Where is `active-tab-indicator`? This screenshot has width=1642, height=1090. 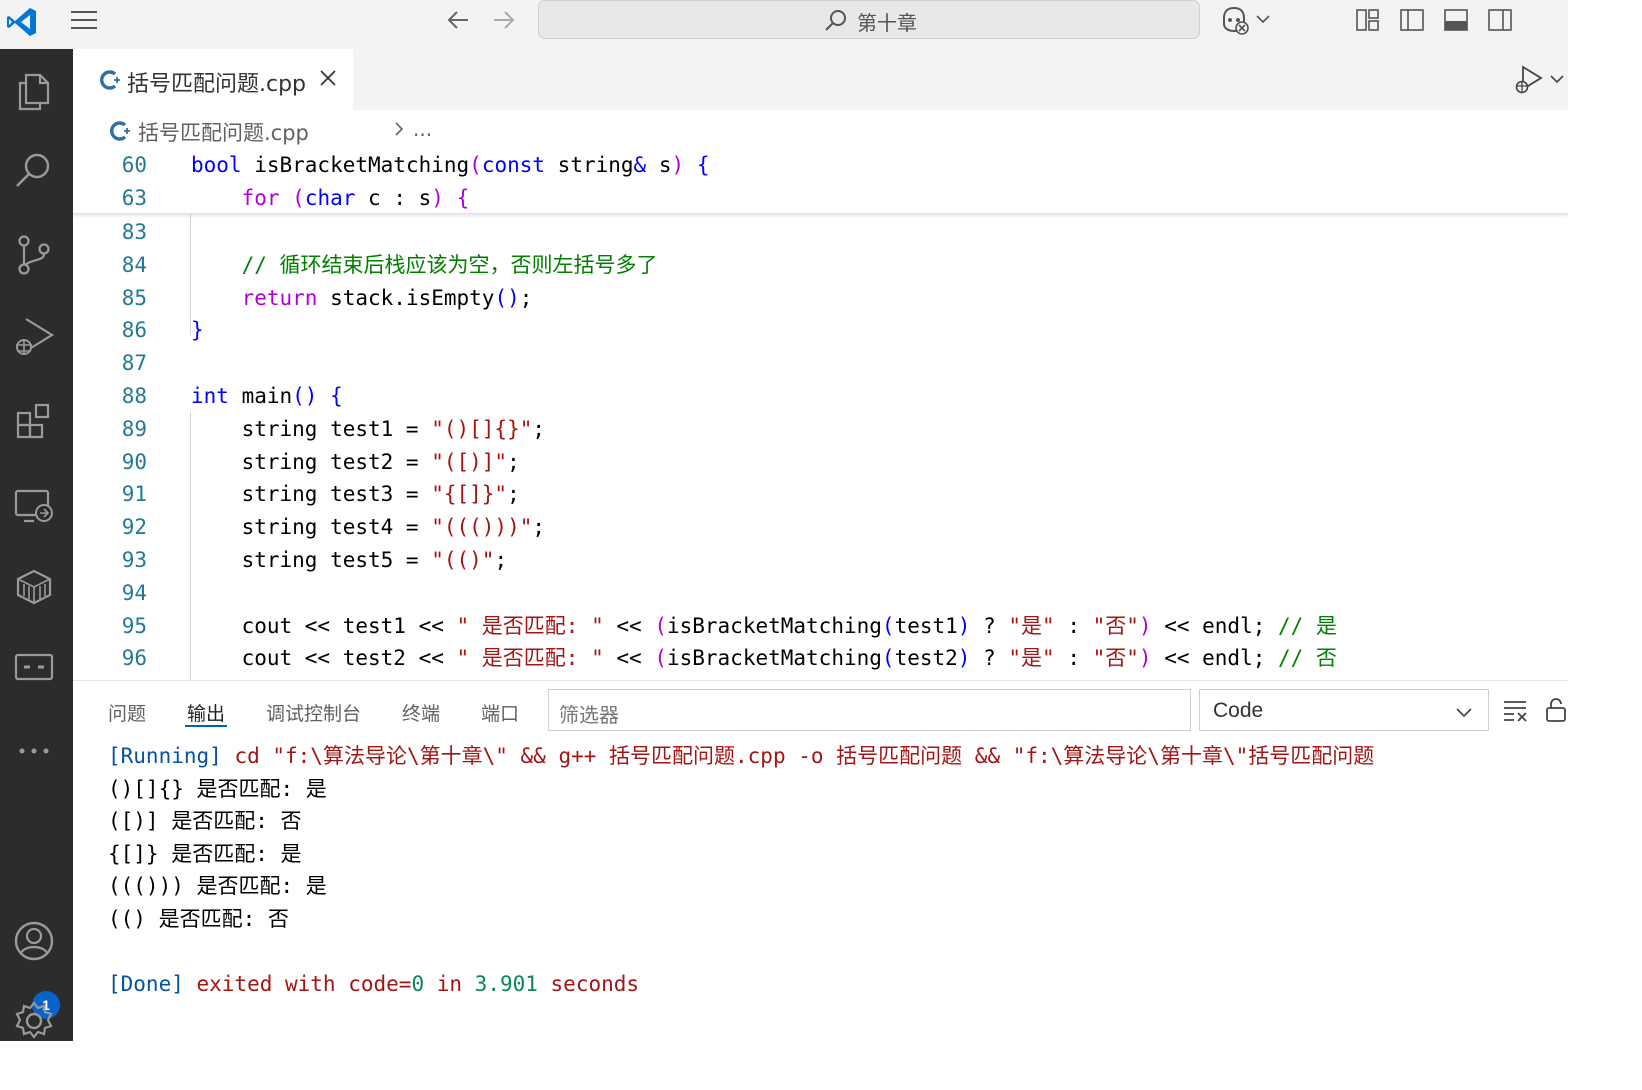
active-tab-indicator is located at coordinates (206, 726).